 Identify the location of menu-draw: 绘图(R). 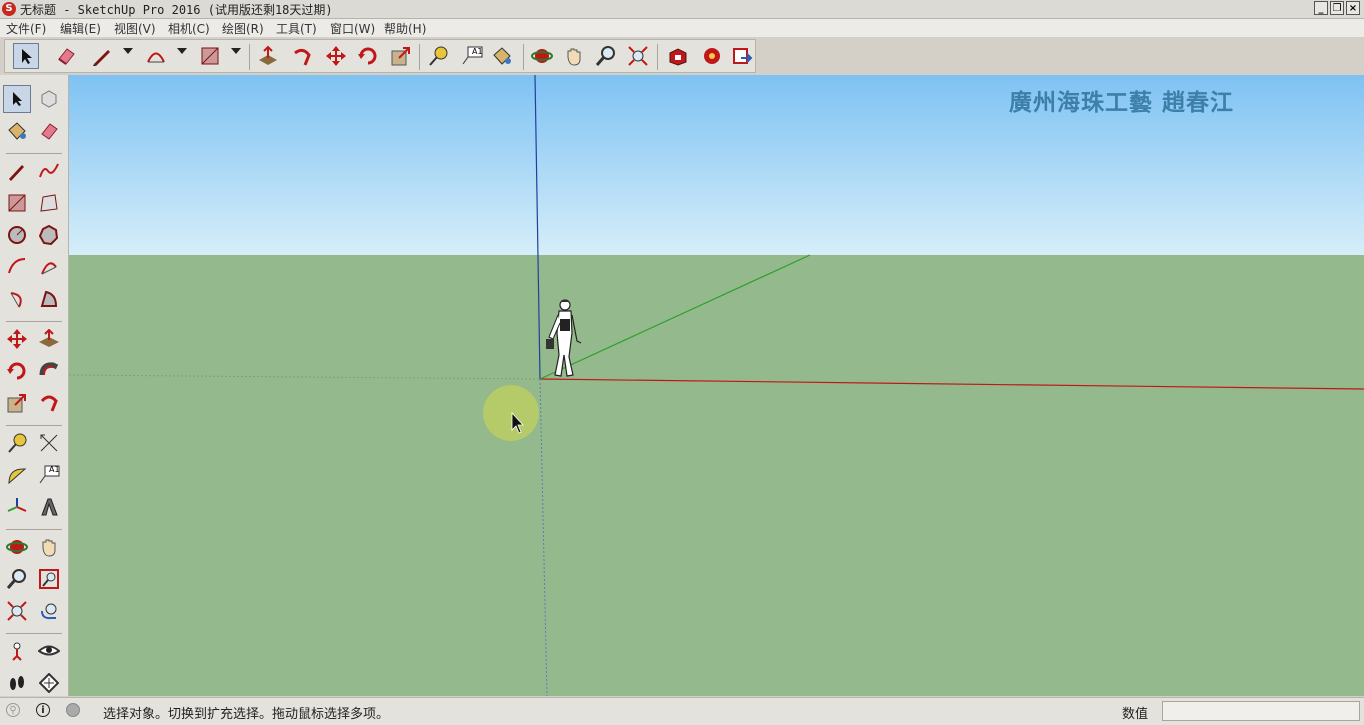
(243, 28).